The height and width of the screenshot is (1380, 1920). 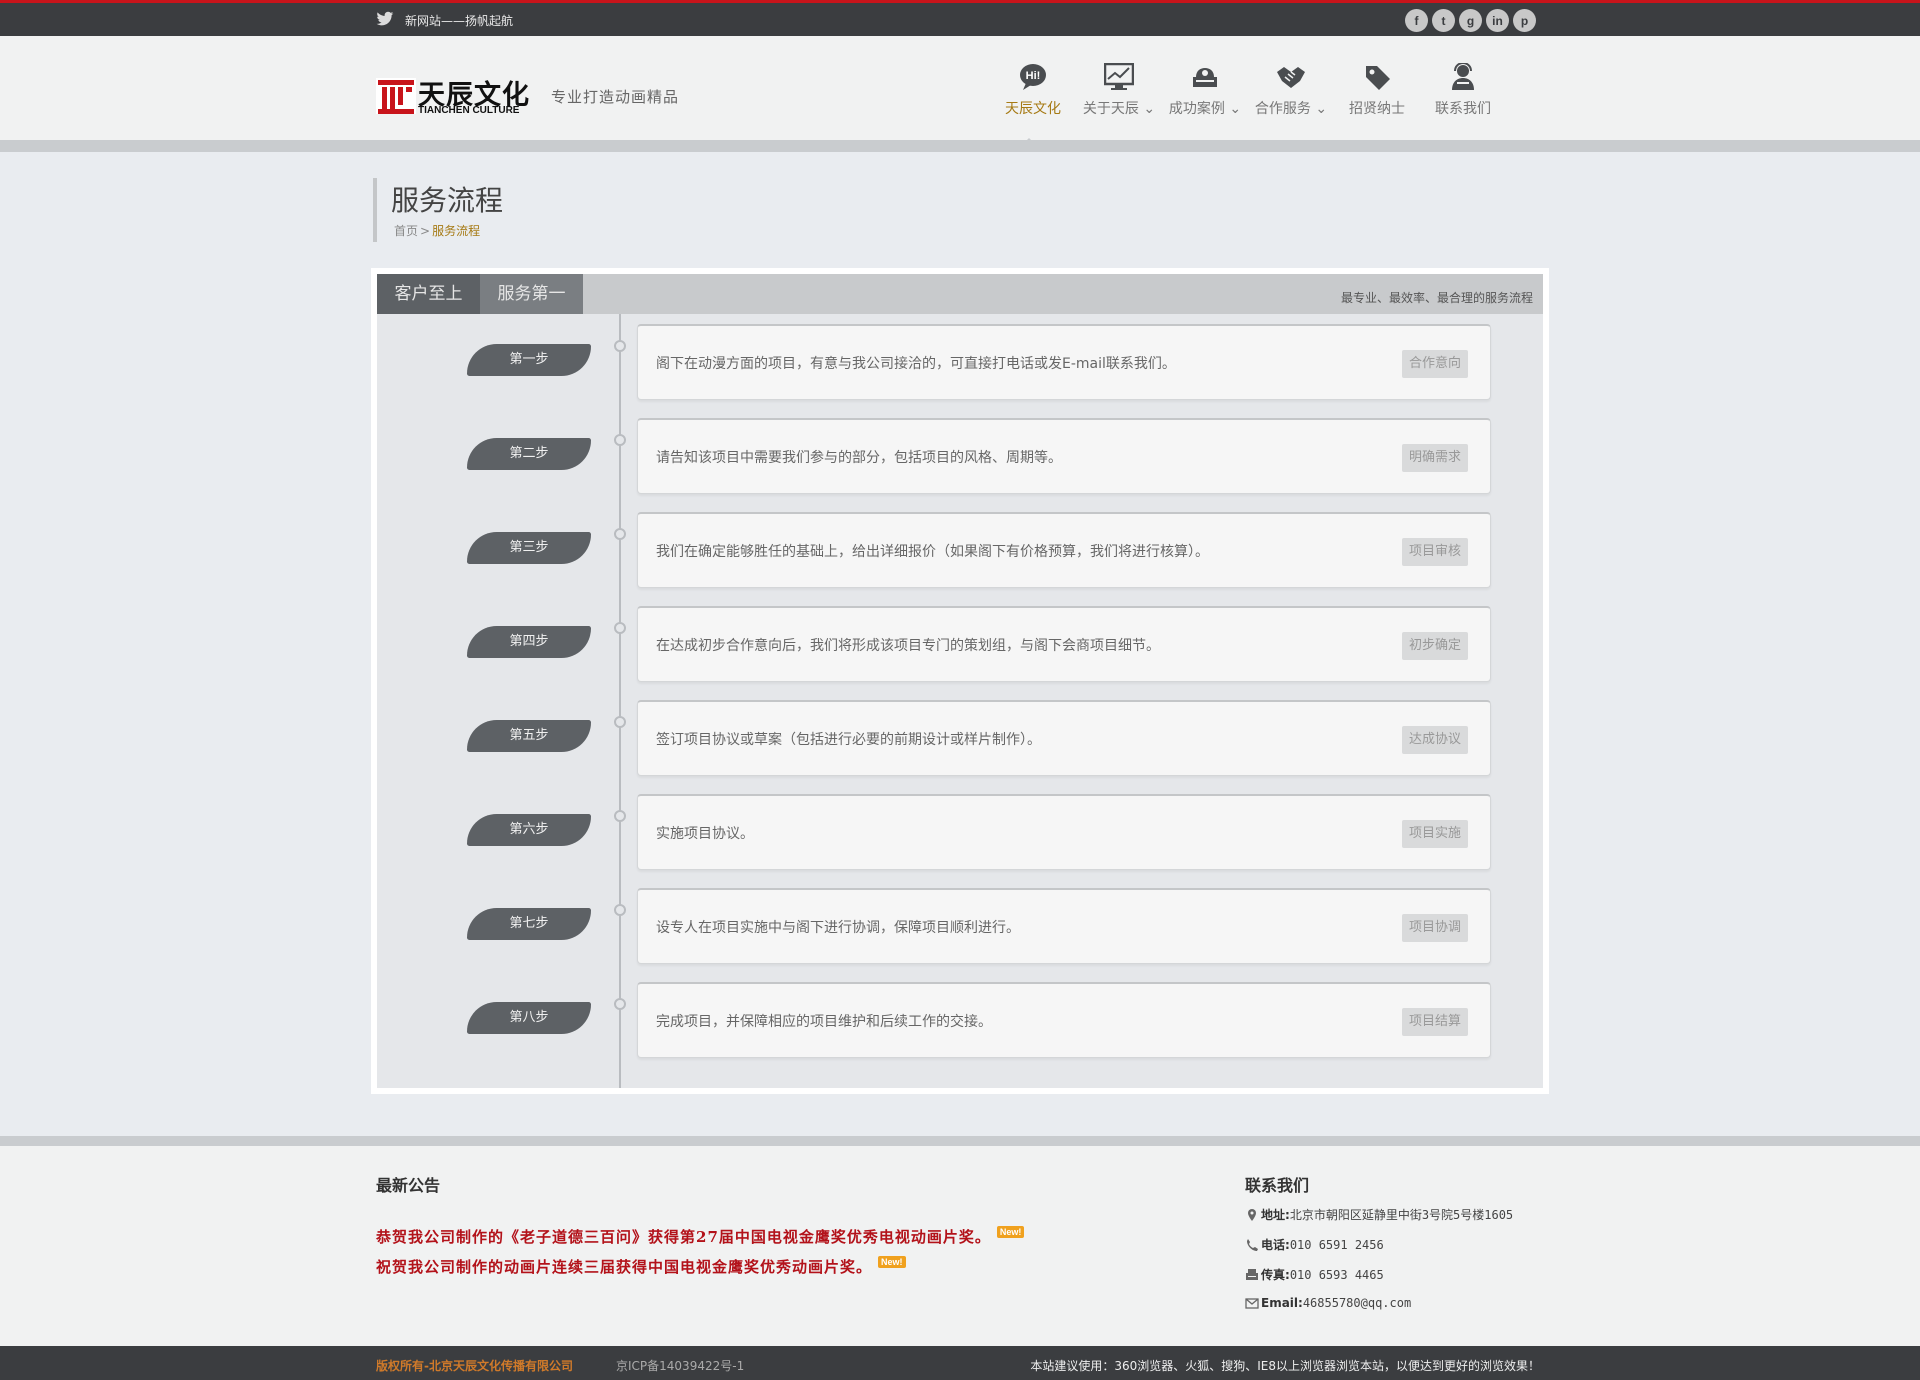 I want to click on step-tag: 项目实施, so click(x=1435, y=834).